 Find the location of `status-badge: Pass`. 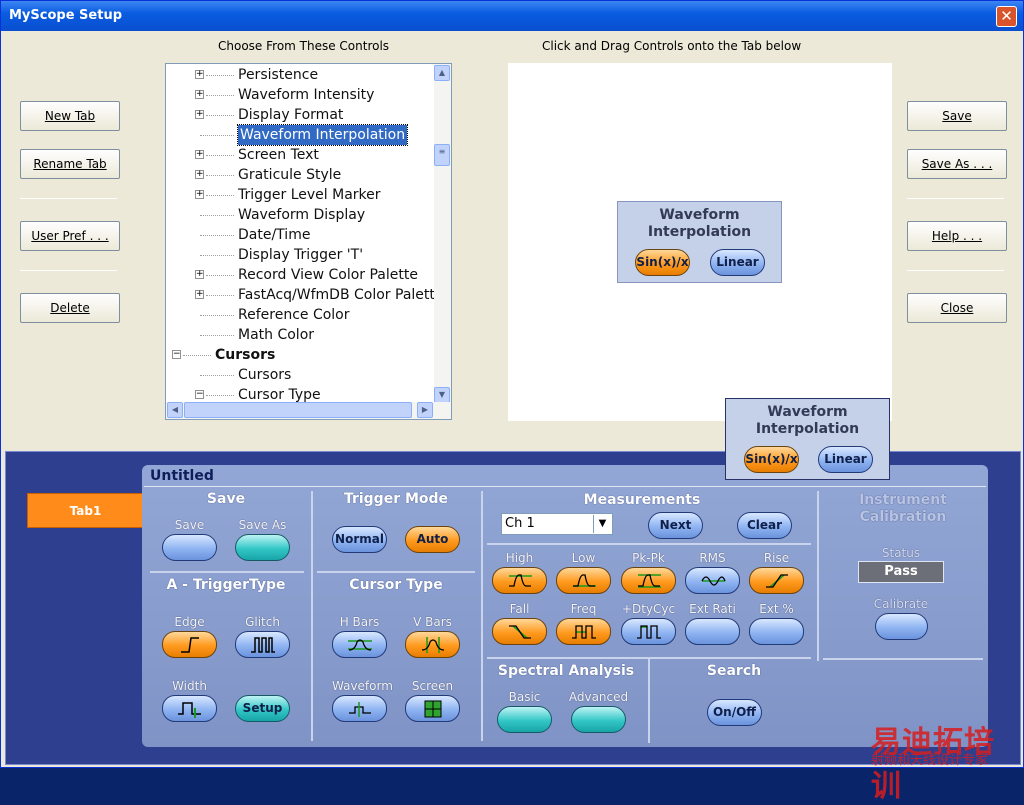

status-badge: Pass is located at coordinates (901, 572).